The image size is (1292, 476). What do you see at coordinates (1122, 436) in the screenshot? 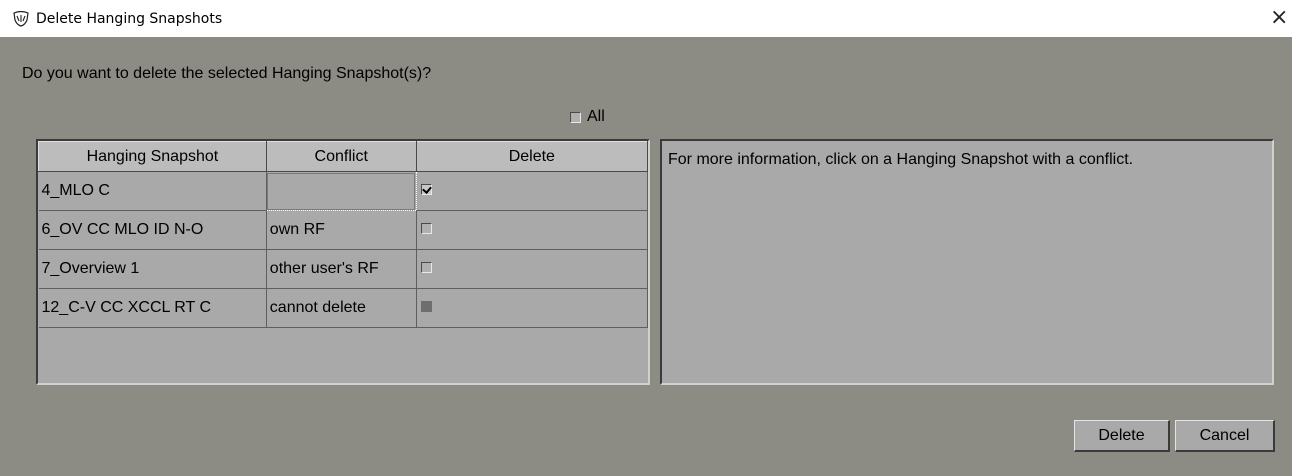
I see `delete-button: Delete` at bounding box center [1122, 436].